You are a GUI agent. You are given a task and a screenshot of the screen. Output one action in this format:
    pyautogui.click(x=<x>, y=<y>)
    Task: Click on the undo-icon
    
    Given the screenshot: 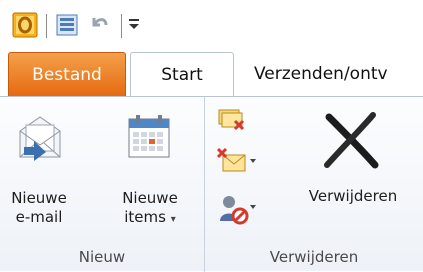 What is the action you would take?
    pyautogui.click(x=99, y=25)
    